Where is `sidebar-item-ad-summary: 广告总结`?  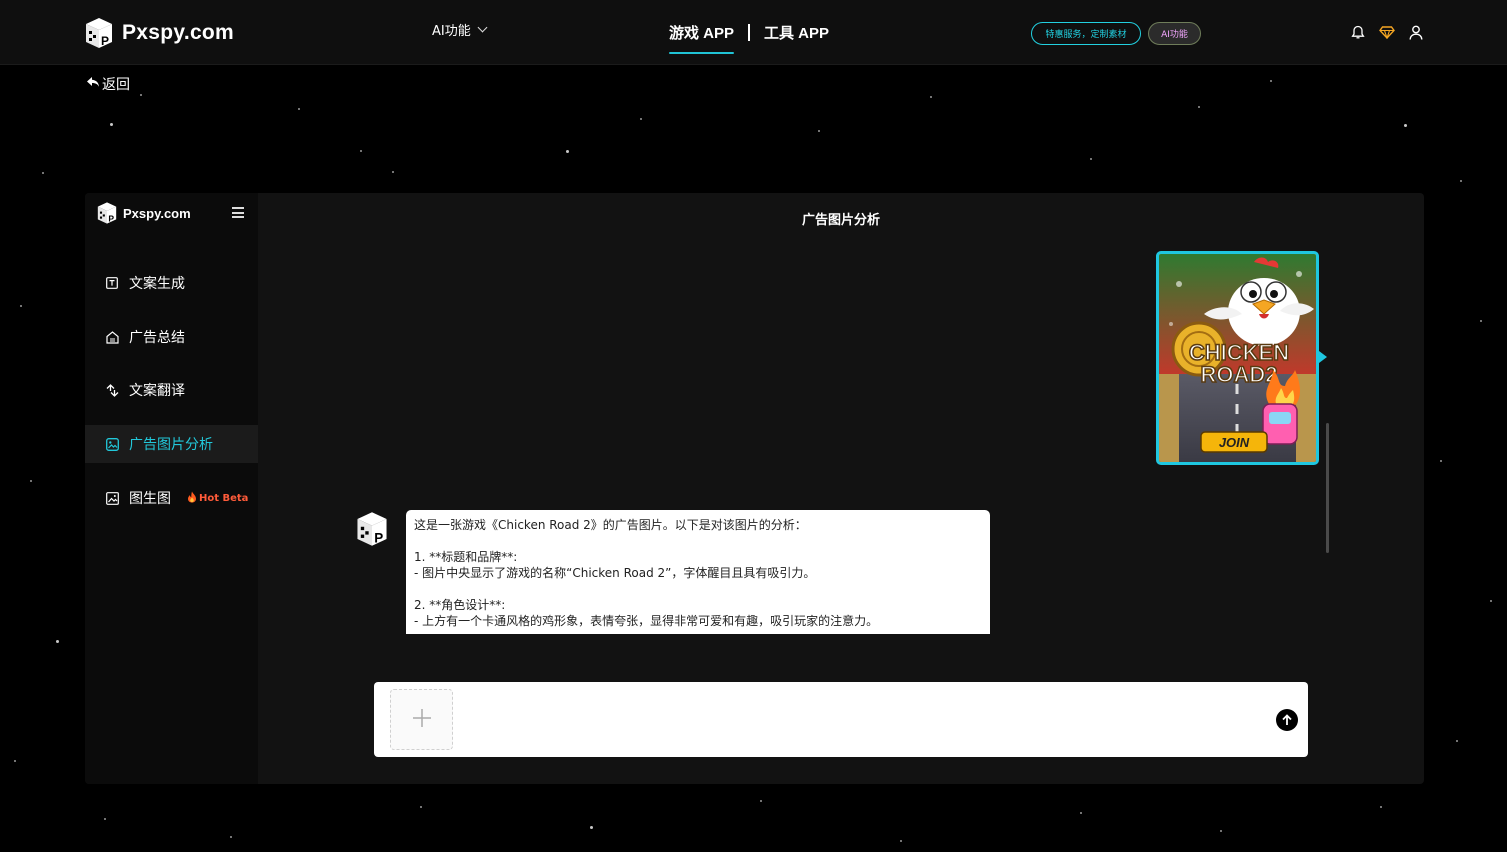
sidebar-item-ad-summary: 广告总结 is located at coordinates (171, 337).